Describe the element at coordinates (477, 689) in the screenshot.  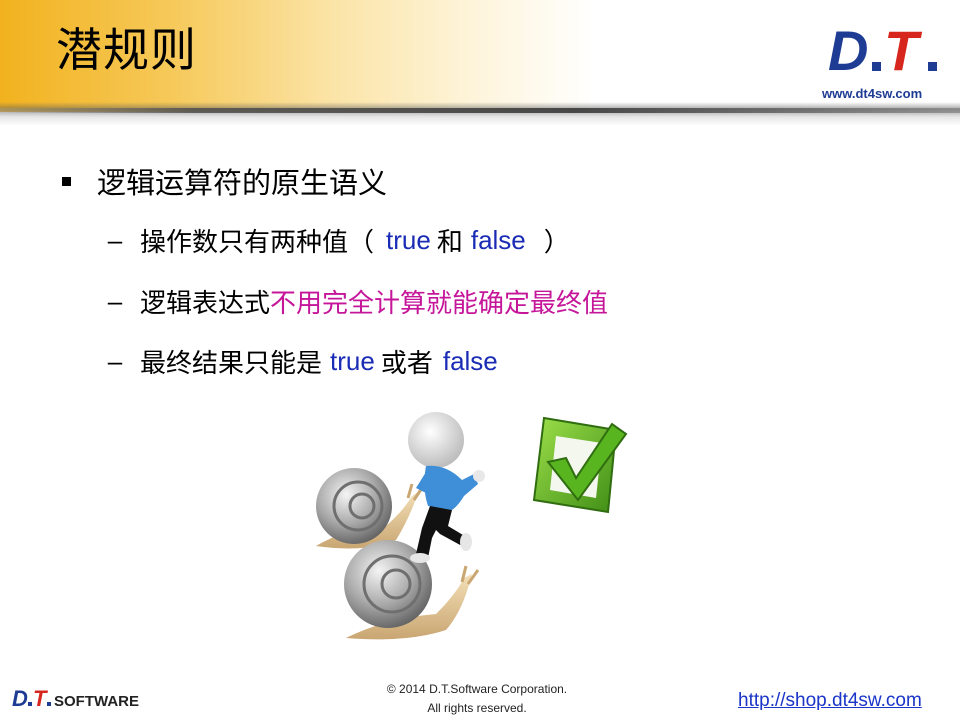
I see `copyright-line-1: © 2014 D.T.Software Corporation.` at that location.